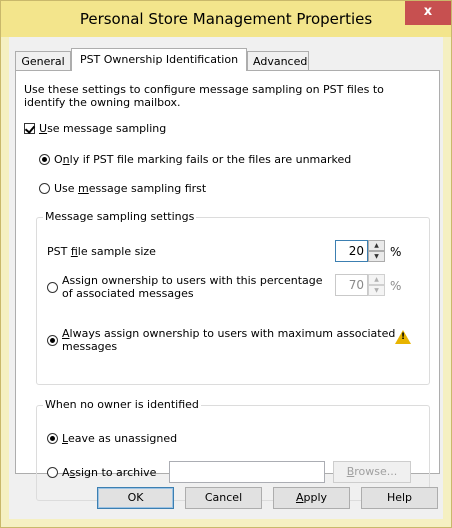 The height and width of the screenshot is (528, 452). What do you see at coordinates (396, 252) in the screenshot?
I see `sample-size-percent: %` at bounding box center [396, 252].